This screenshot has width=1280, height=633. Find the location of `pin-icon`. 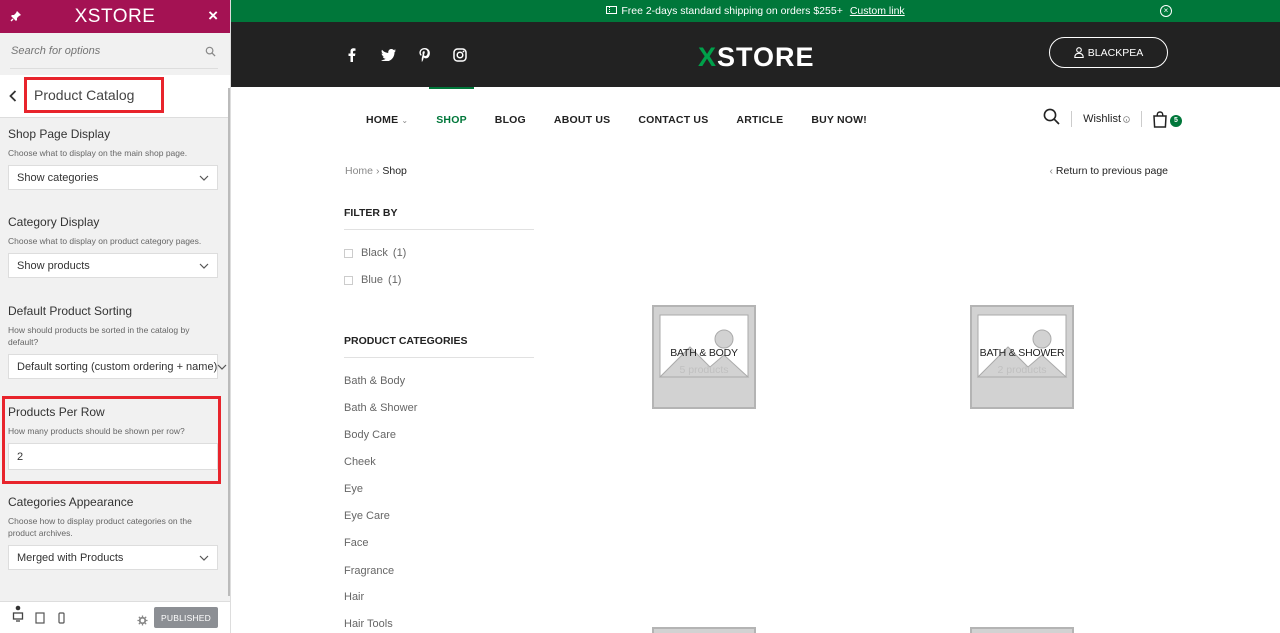

pin-icon is located at coordinates (17, 16).